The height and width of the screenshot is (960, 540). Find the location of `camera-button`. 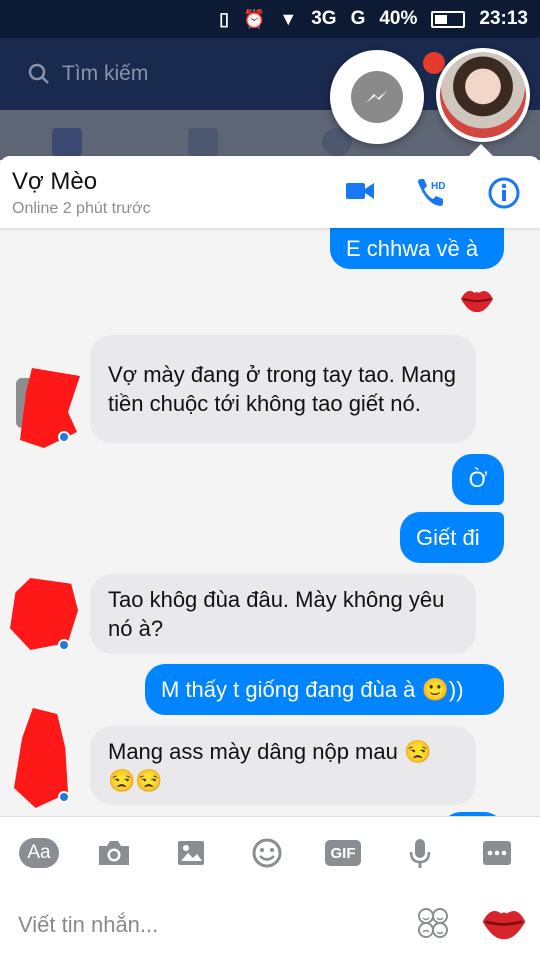

camera-button is located at coordinates (114, 853).